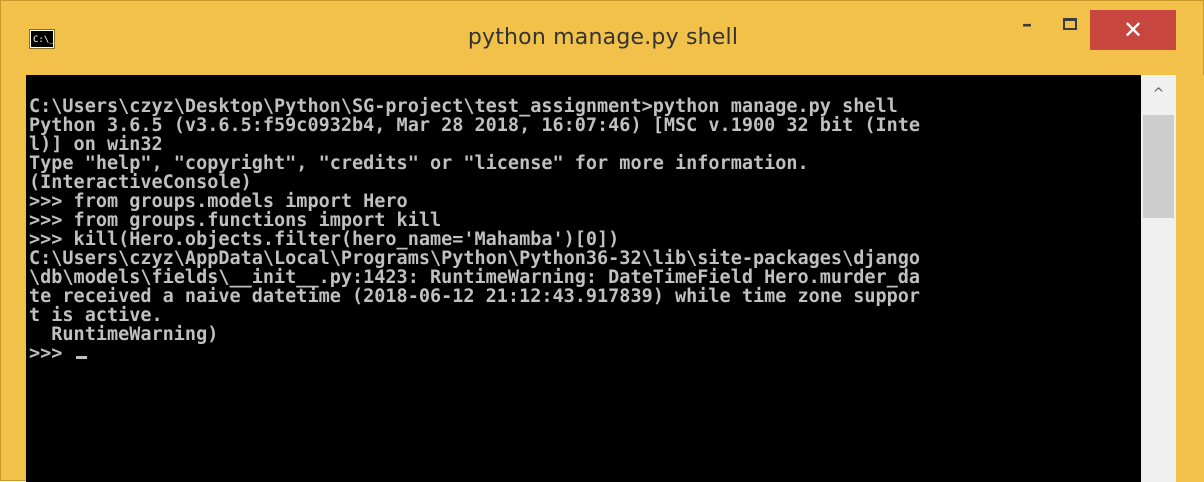 The image size is (1204, 482). I want to click on maximize-icon, so click(1070, 24).